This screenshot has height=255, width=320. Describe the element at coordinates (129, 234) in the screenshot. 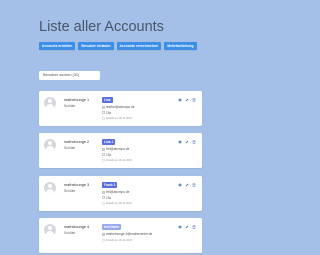

I see `account-email: mathelounge.4@mathecenter.de` at that location.